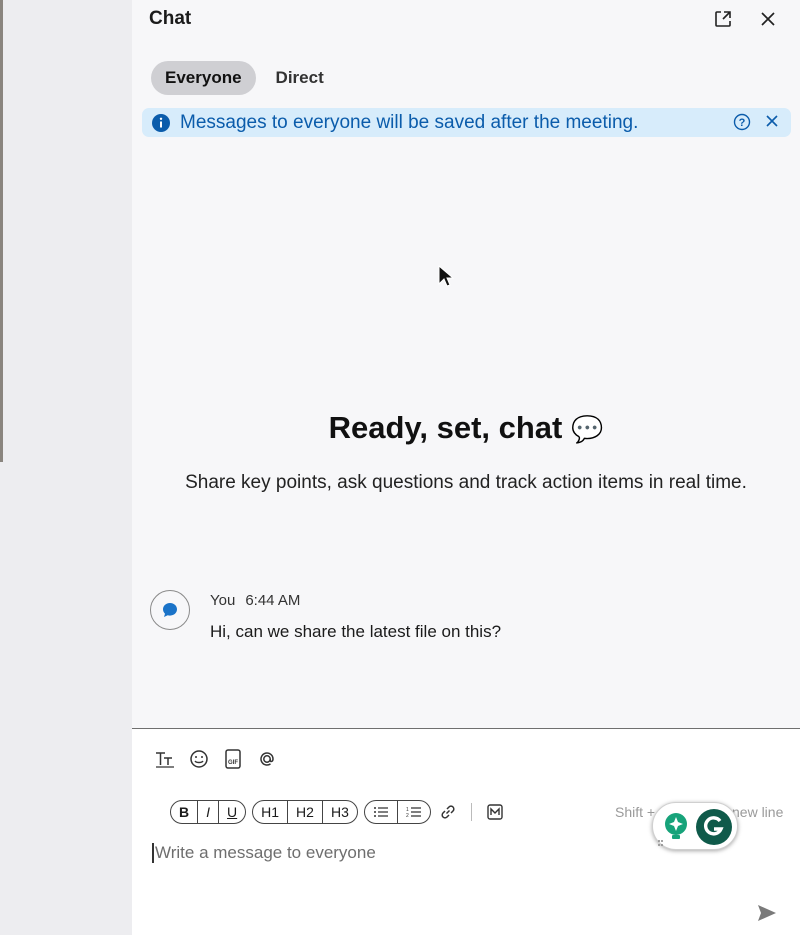 This screenshot has width=800, height=935. What do you see at coordinates (495, 812) in the screenshot?
I see `markdown-icon` at bounding box center [495, 812].